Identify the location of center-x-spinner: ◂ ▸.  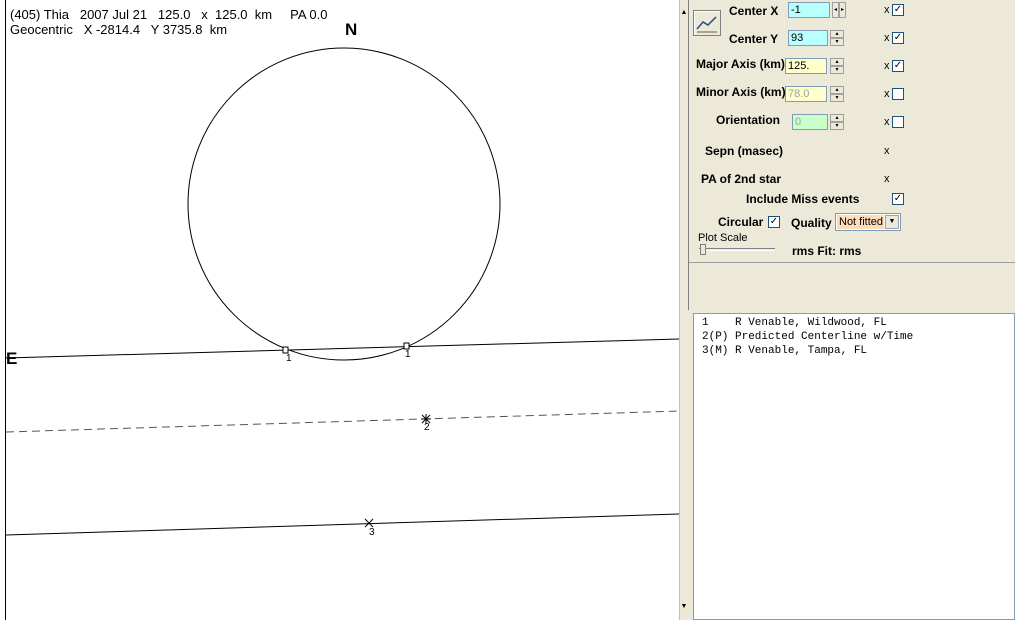
(839, 10).